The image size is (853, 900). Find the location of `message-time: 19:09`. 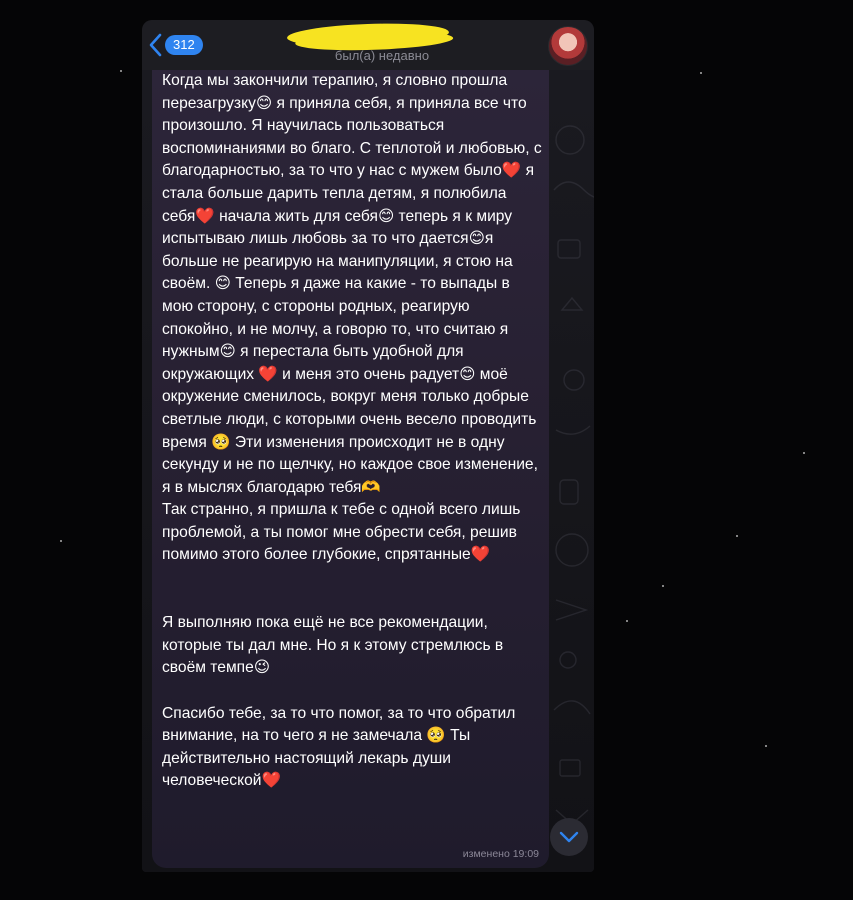

message-time: 19:09 is located at coordinates (525, 854).